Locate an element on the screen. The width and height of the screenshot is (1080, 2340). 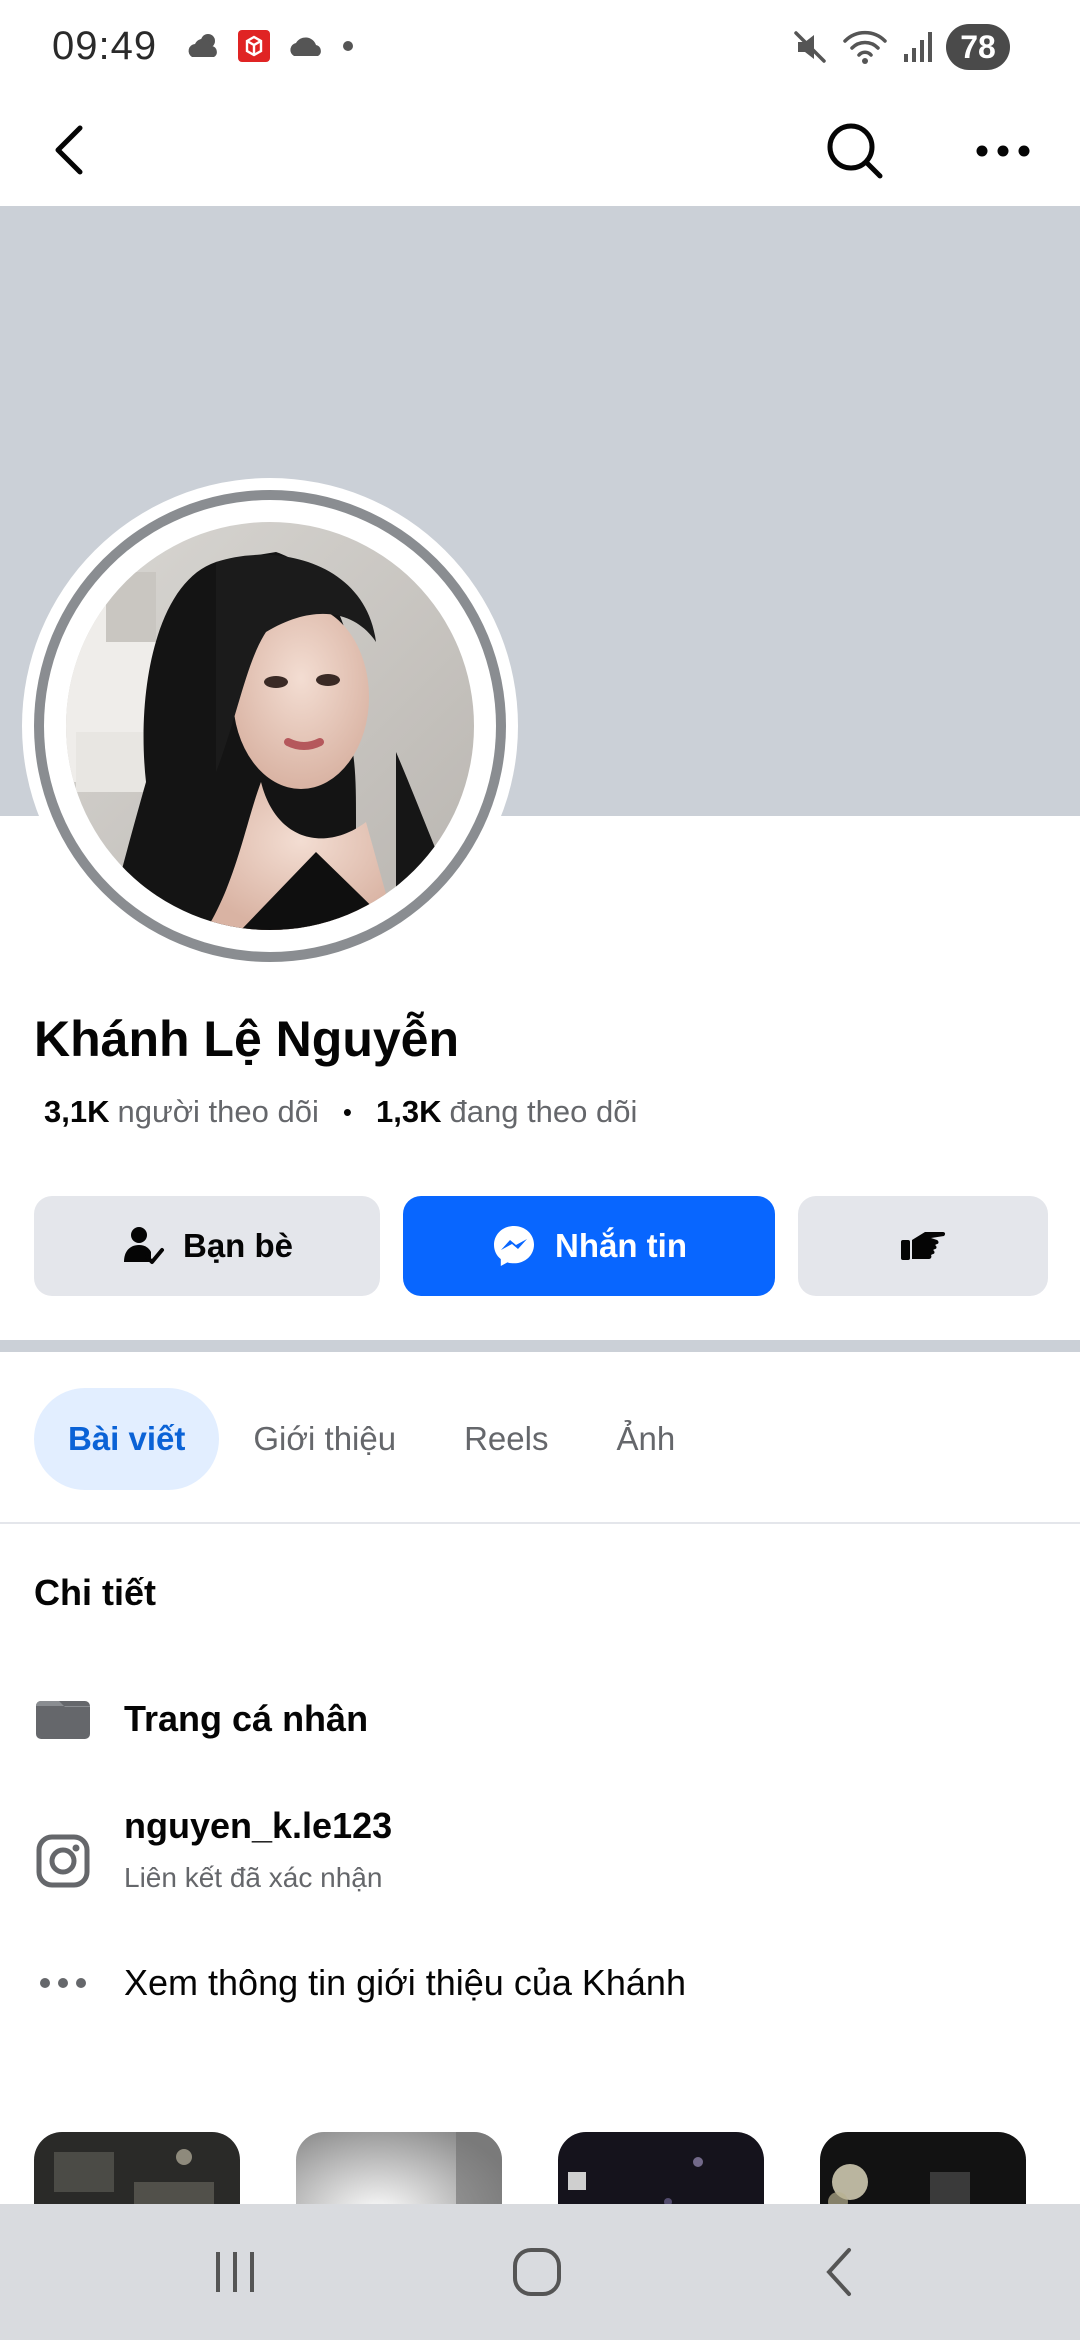
poke-button is located at coordinates (923, 1246).